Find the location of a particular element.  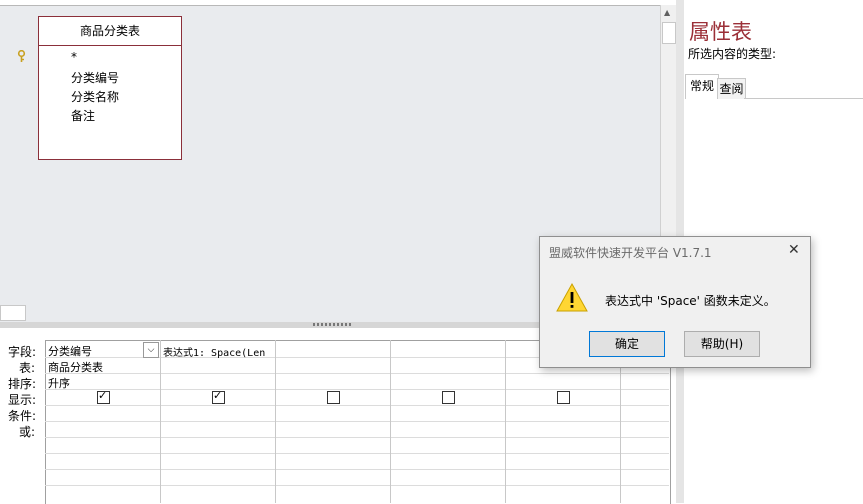

field-list-item: * is located at coordinates (74, 57).